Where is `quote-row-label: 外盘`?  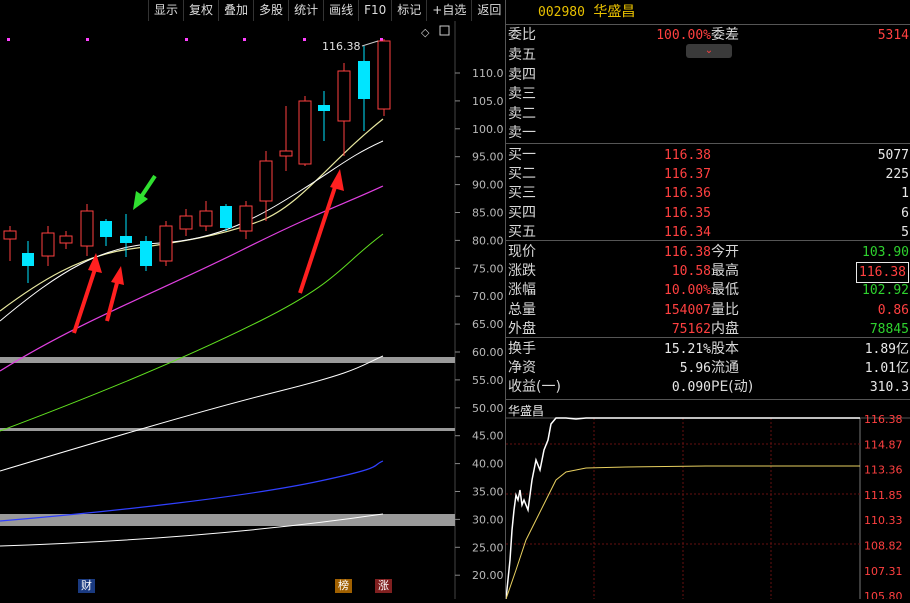 quote-row-label: 外盘 is located at coordinates (522, 328).